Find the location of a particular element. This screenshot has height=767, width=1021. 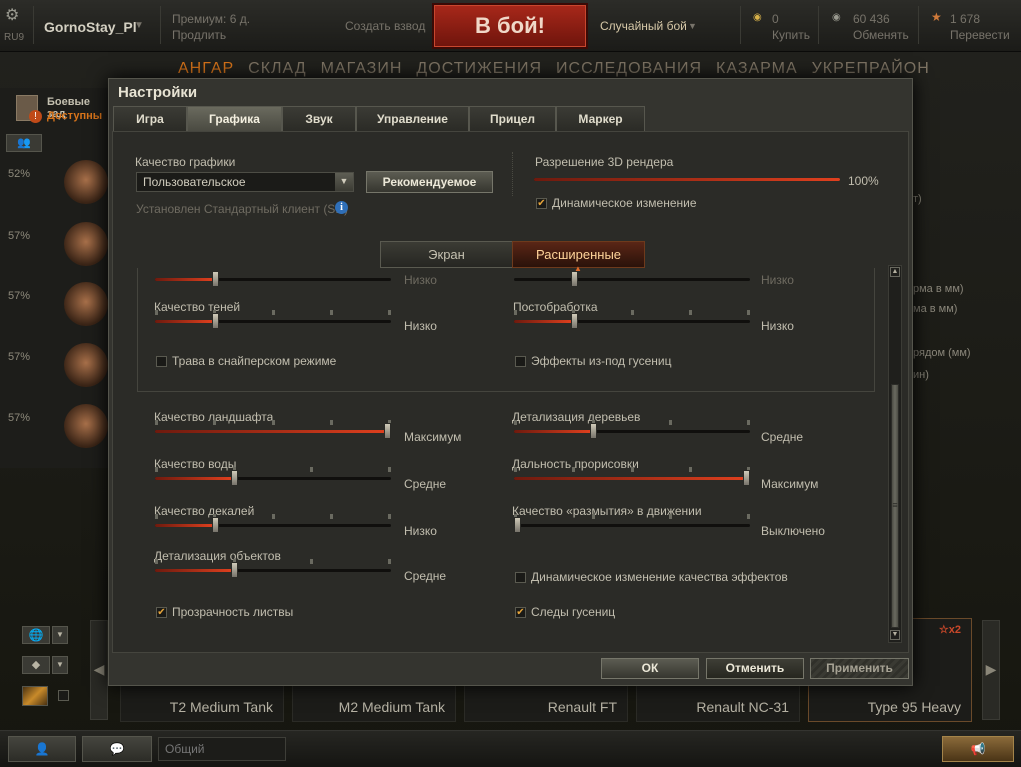

tab-controls: Управление is located at coordinates (412, 118).